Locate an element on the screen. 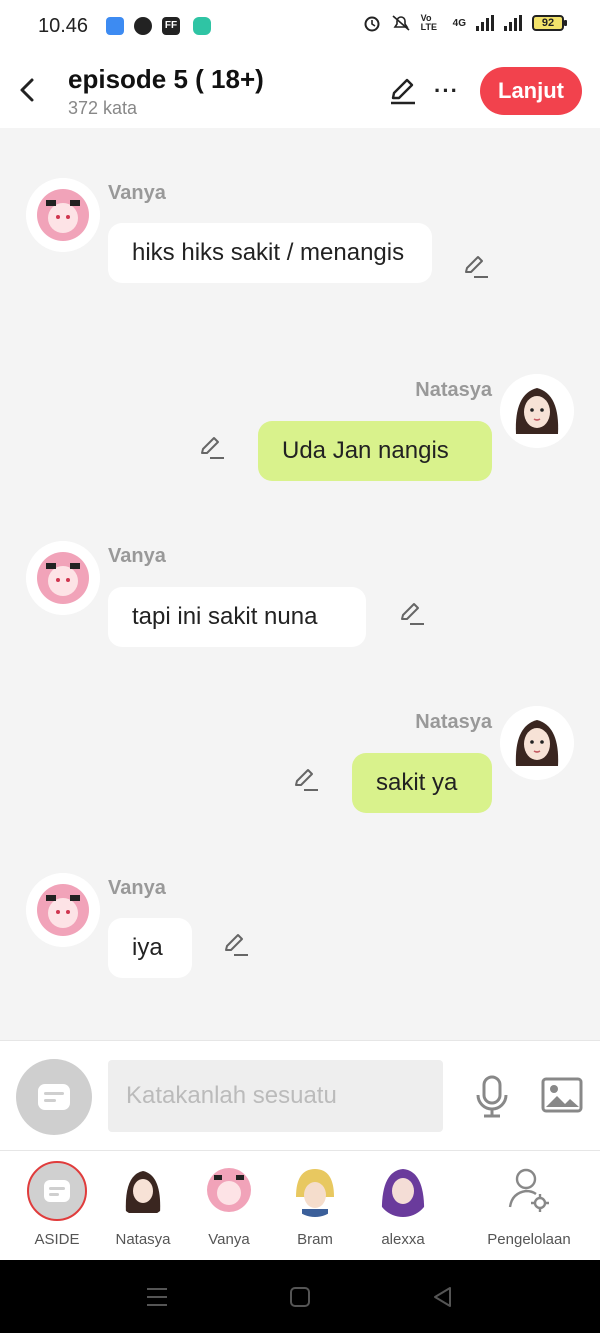 This screenshot has height=1333, width=600. character-label: Bram is located at coordinates (315, 1239).